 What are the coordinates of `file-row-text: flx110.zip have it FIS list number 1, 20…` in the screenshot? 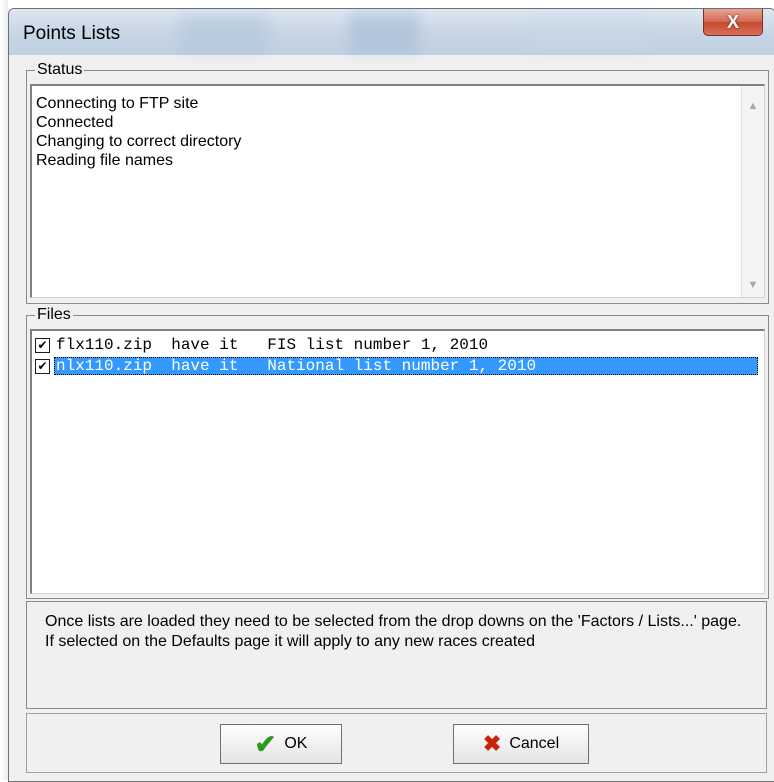 It's located at (272, 345).